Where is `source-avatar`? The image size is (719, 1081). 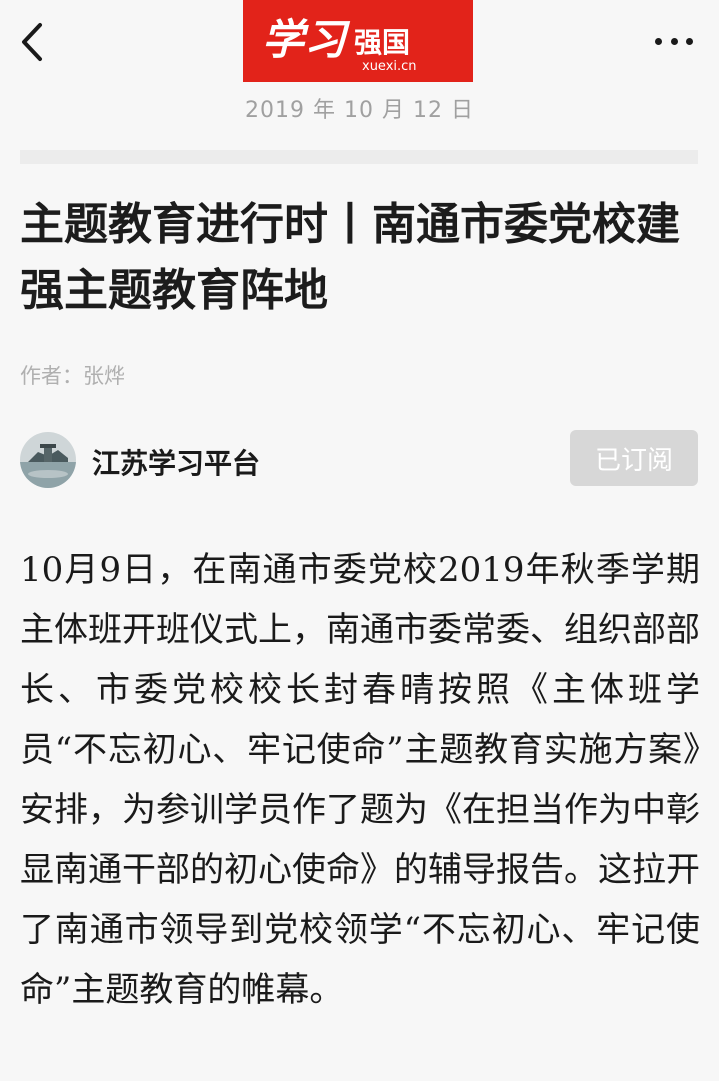
source-avatar is located at coordinates (48, 460).